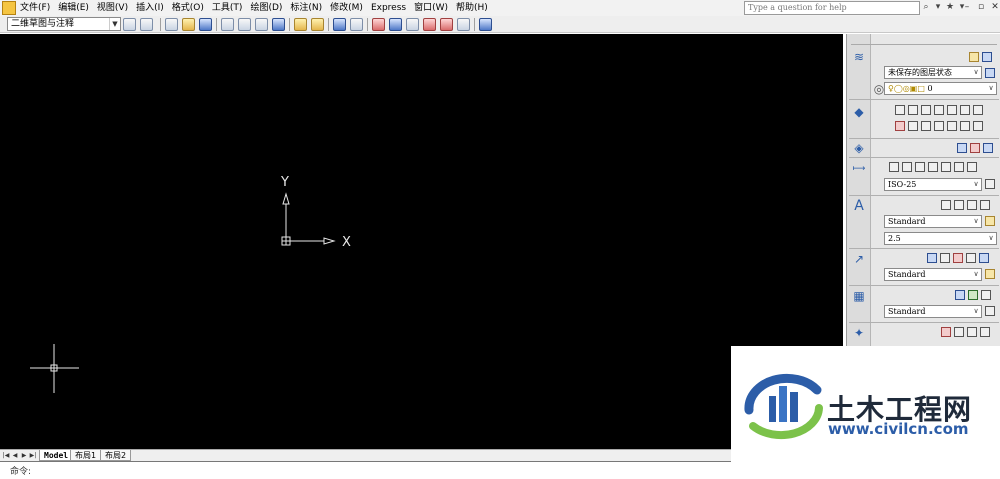  Describe the element at coordinates (913, 110) in the screenshot. I see `construction-line-icon` at that location.